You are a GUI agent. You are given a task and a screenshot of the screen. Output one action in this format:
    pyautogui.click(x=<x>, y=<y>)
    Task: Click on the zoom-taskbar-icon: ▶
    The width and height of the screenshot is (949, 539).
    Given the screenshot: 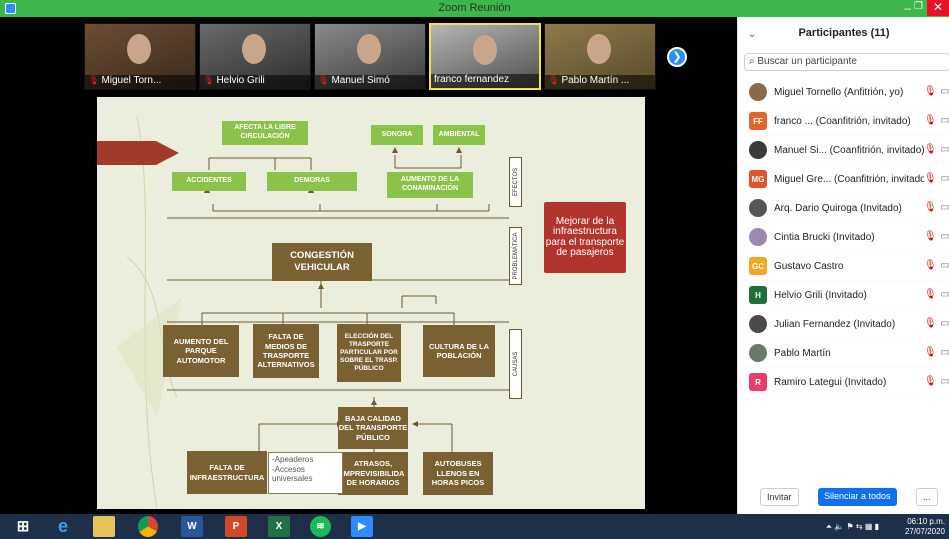 What is the action you would take?
    pyautogui.click(x=362, y=526)
    